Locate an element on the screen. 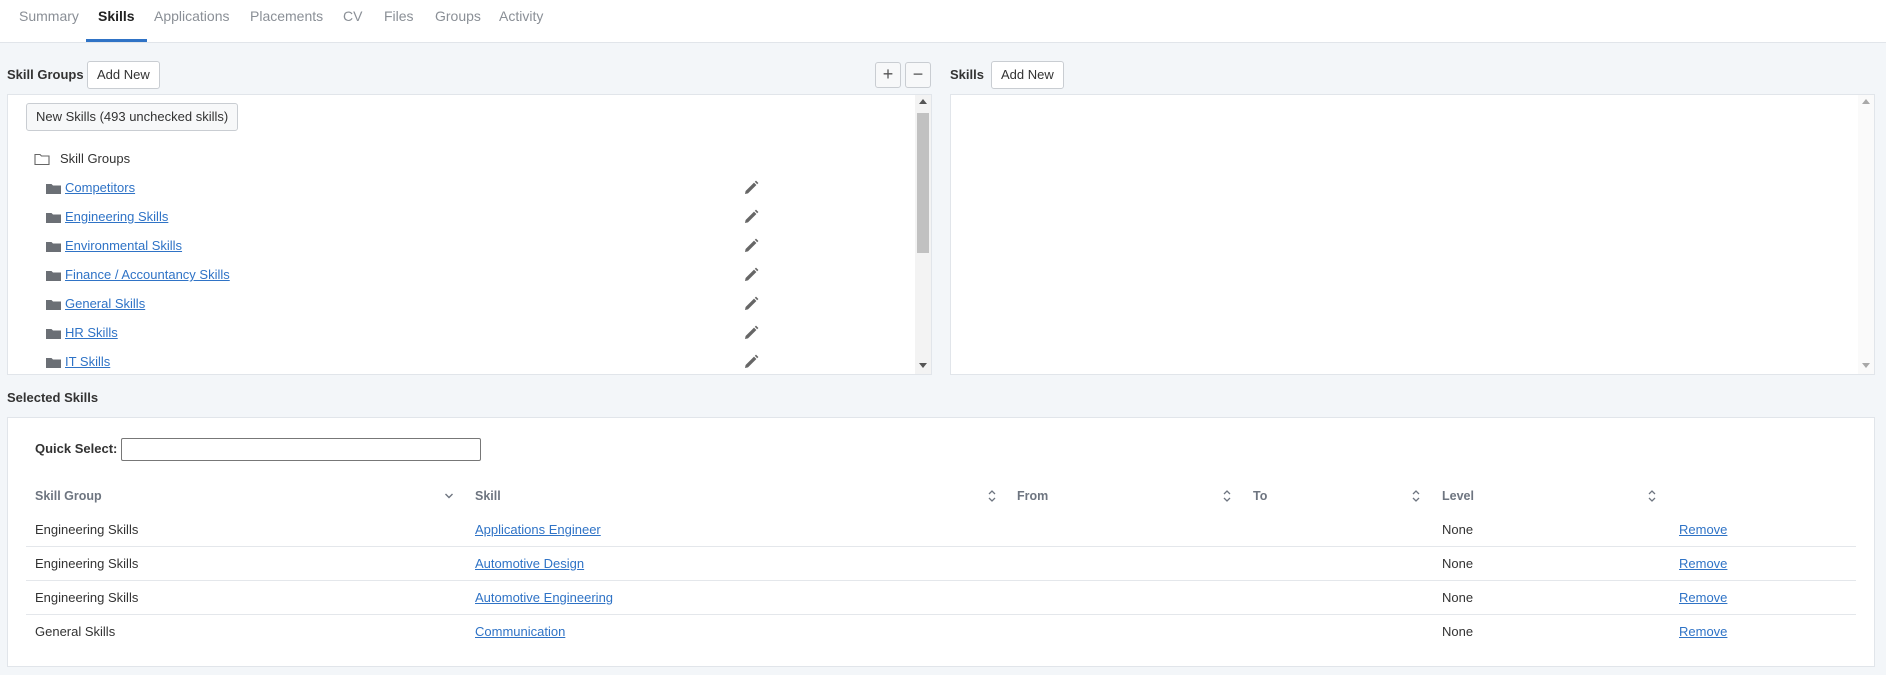 The image size is (1886, 675). skill-group-link: Competitors is located at coordinates (100, 188).